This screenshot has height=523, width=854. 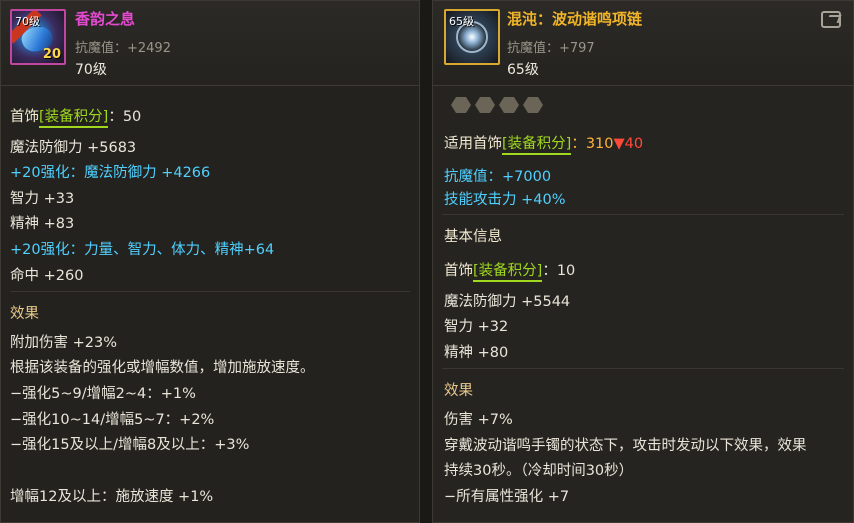 What do you see at coordinates (42, 199) in the screenshot?
I see `stat-line: 智力 +33` at bounding box center [42, 199].